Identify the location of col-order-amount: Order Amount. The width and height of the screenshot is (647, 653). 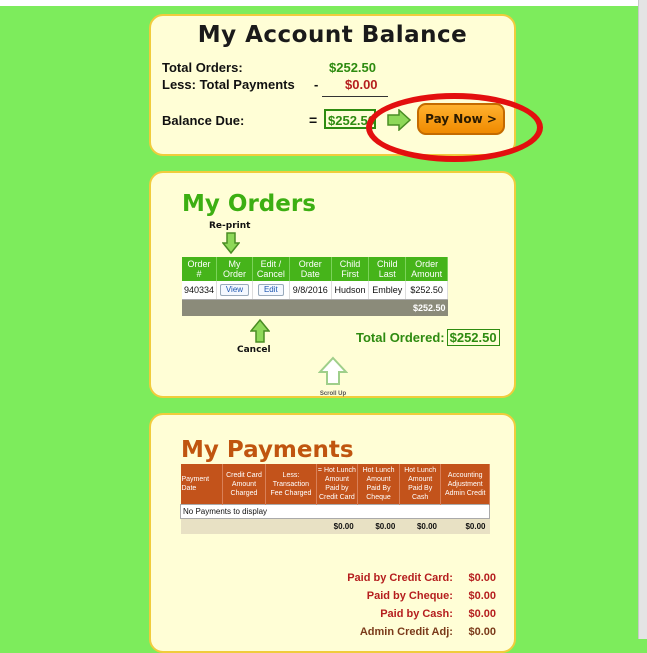
(426, 269).